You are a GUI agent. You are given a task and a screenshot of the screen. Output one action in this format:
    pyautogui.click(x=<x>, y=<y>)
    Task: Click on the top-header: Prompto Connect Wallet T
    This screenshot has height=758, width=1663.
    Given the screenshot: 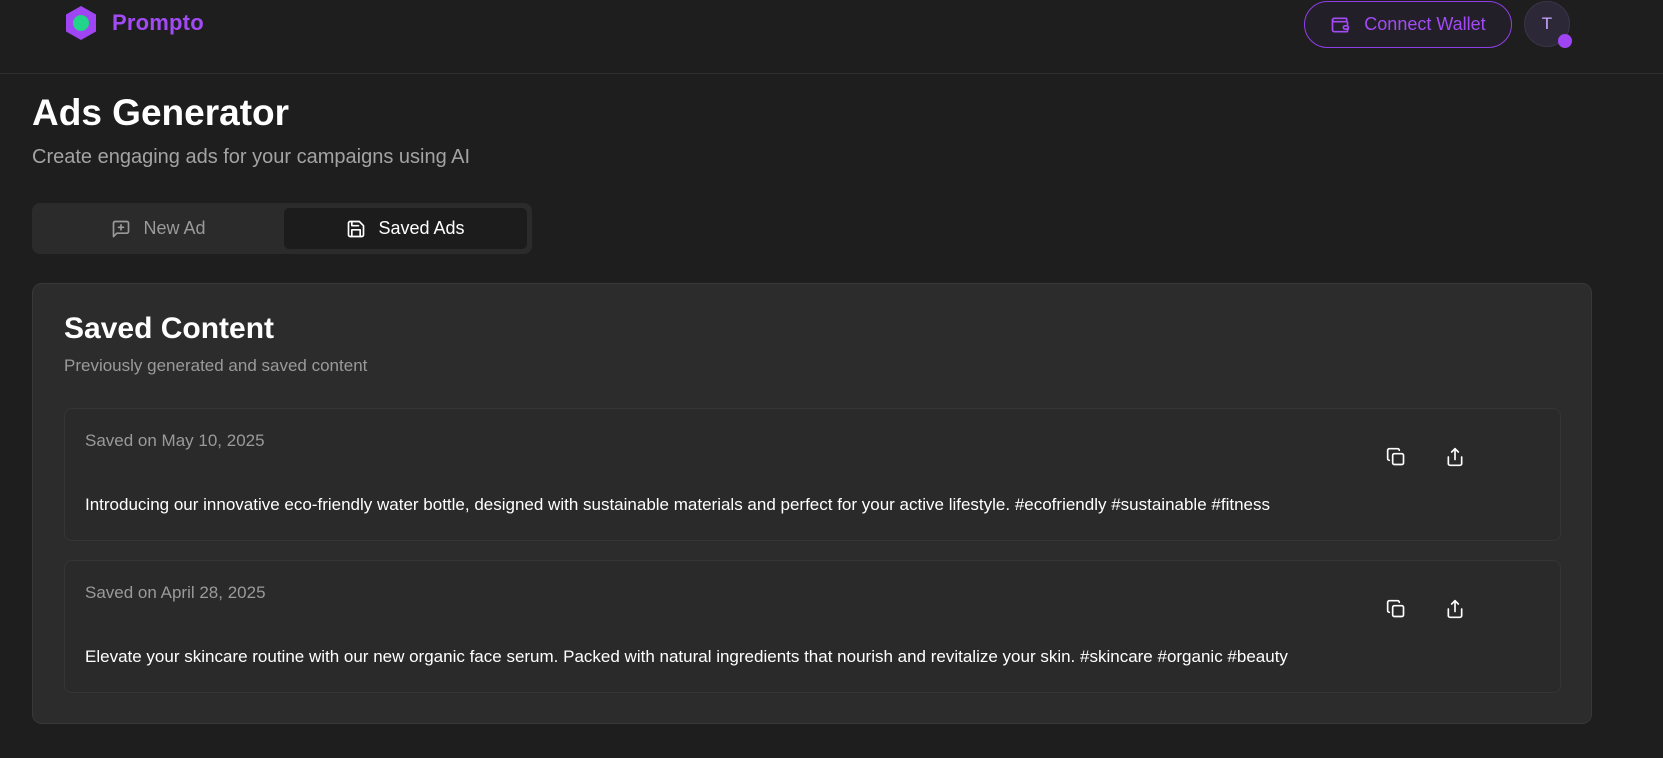 What is the action you would take?
    pyautogui.click(x=831, y=37)
    